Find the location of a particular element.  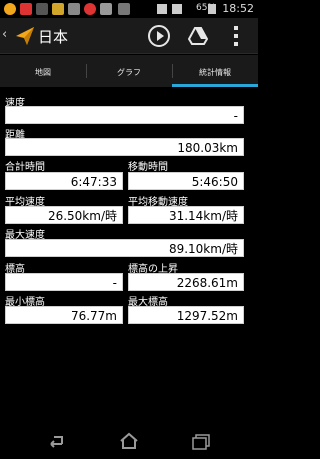

clock: 18:52 is located at coordinates (238, 8).